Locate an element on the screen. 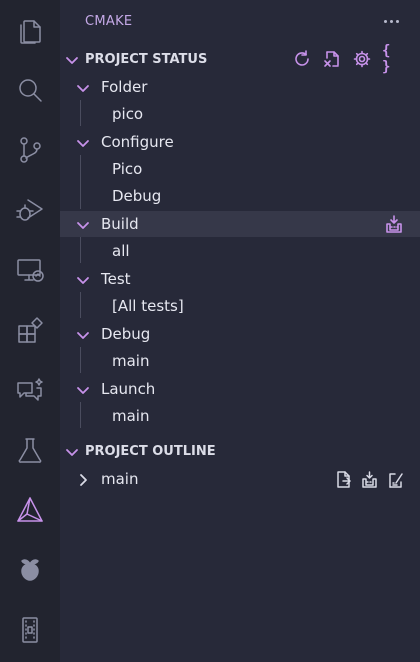 This screenshot has width=420, height=662. section-title: PROJECT OUTLINE is located at coordinates (150, 451).